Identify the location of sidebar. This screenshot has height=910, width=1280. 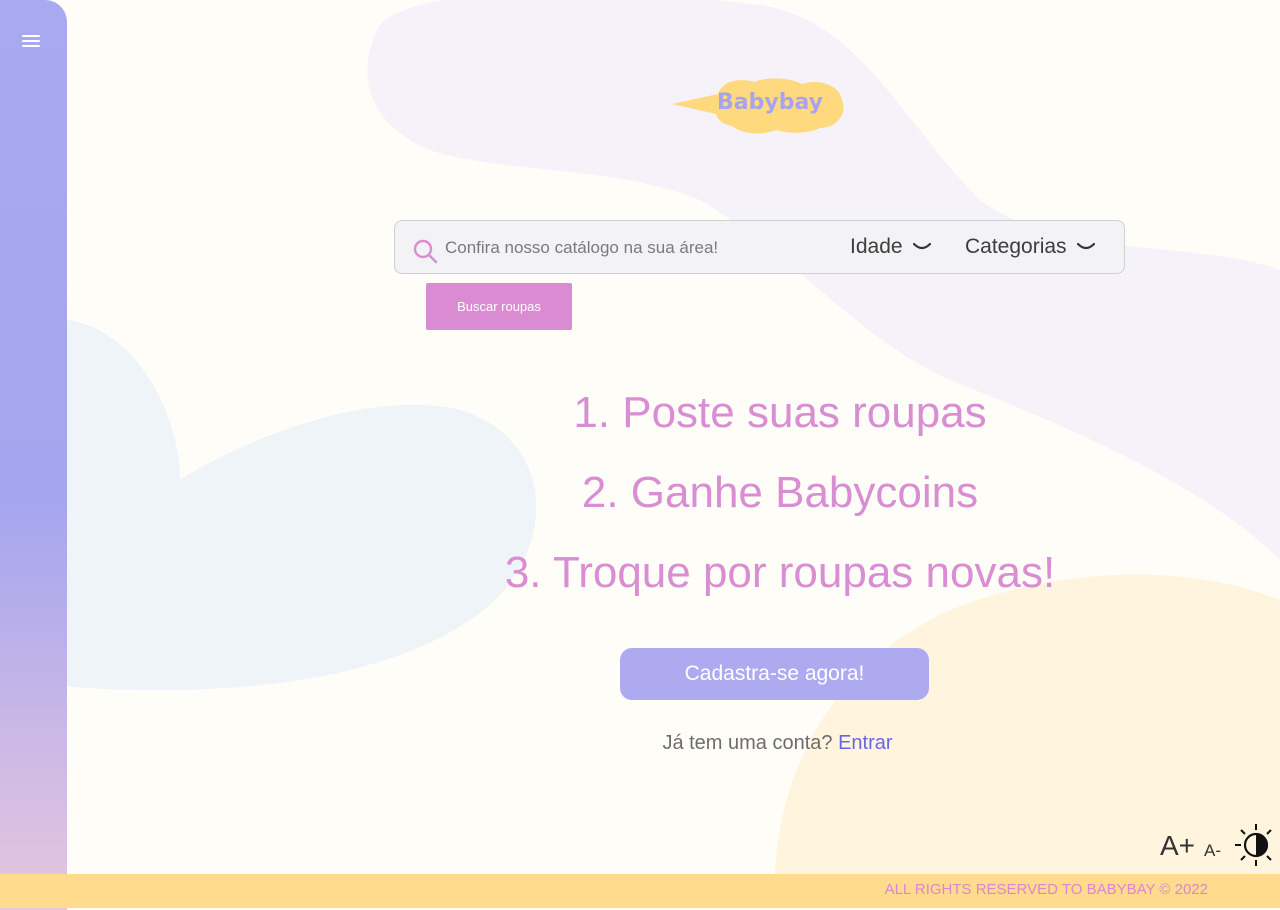
(33, 455).